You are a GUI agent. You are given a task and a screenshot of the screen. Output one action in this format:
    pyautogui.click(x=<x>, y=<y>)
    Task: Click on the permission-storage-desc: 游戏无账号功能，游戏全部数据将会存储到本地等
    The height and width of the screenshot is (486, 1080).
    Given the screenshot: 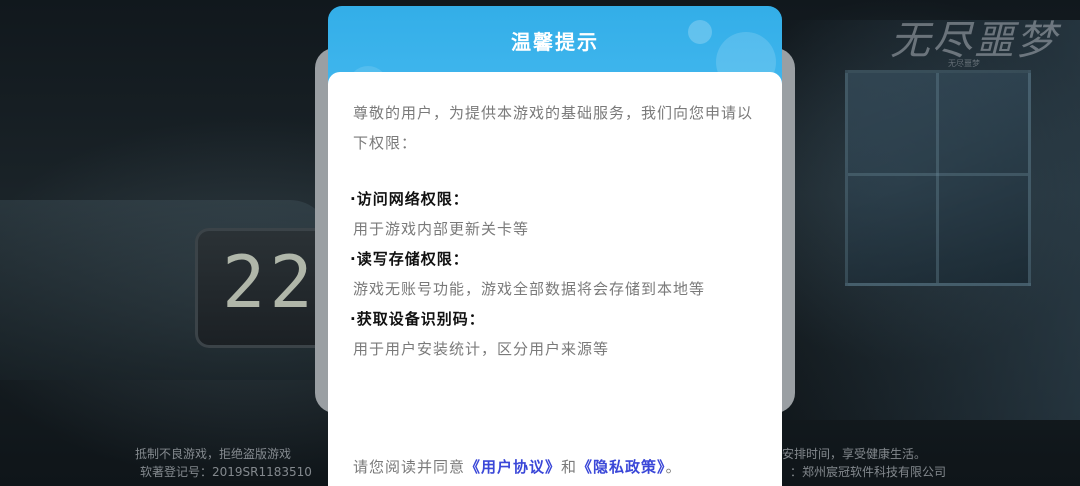 What is the action you would take?
    pyautogui.click(x=529, y=289)
    